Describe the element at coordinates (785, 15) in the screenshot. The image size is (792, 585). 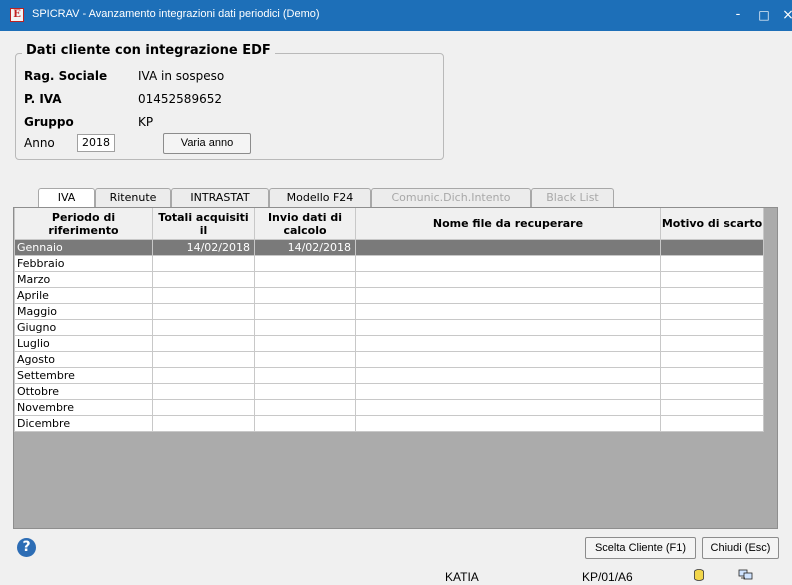
I see `close-button: ×` at that location.